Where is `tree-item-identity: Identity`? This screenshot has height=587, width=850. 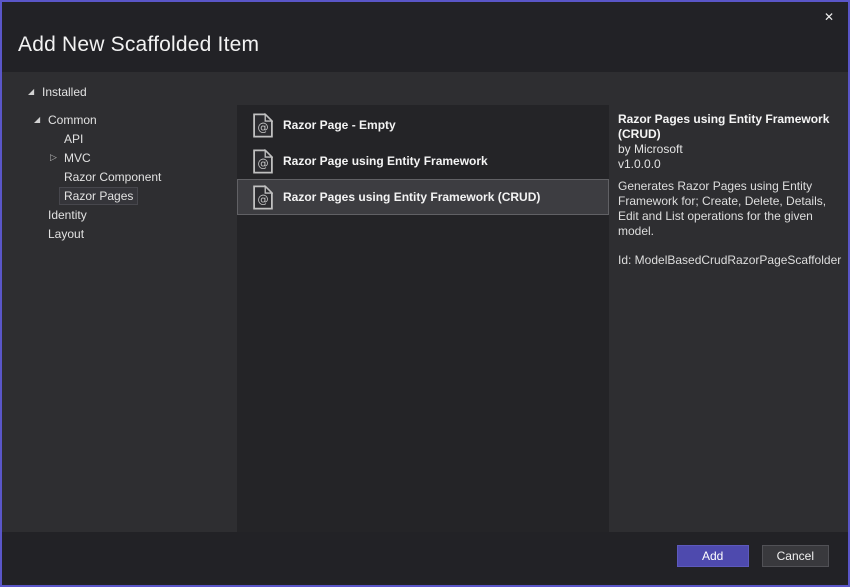 tree-item-identity: Identity is located at coordinates (119, 214).